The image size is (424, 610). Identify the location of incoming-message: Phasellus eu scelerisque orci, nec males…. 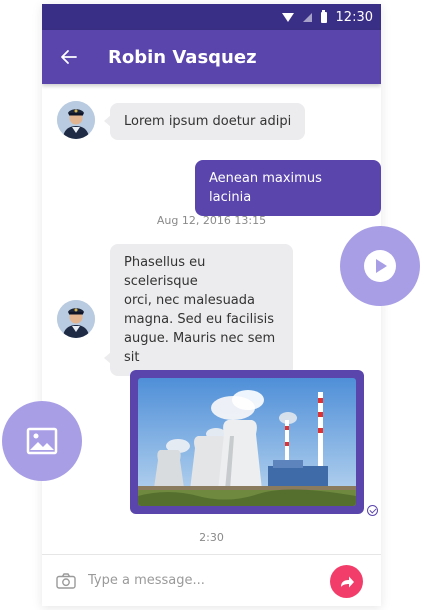
(198, 310).